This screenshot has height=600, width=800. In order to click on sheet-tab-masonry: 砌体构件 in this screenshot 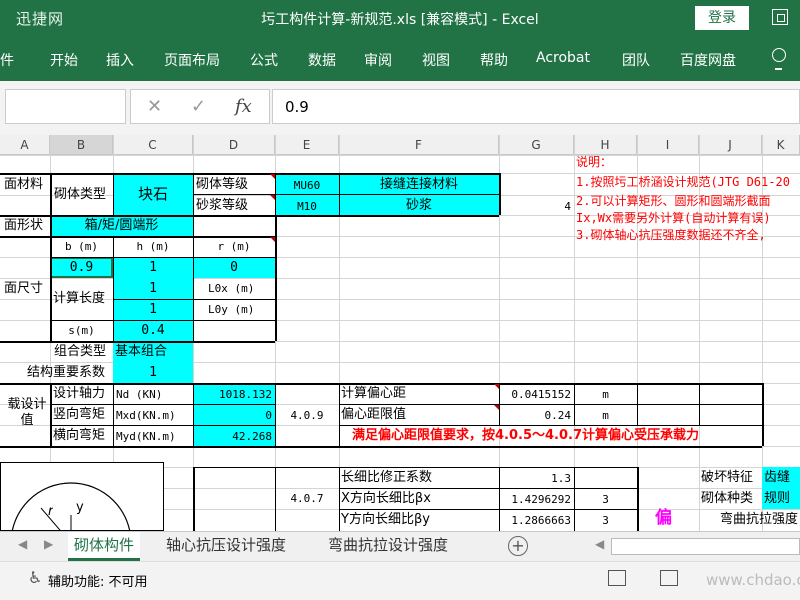, I will do `click(104, 546)`.